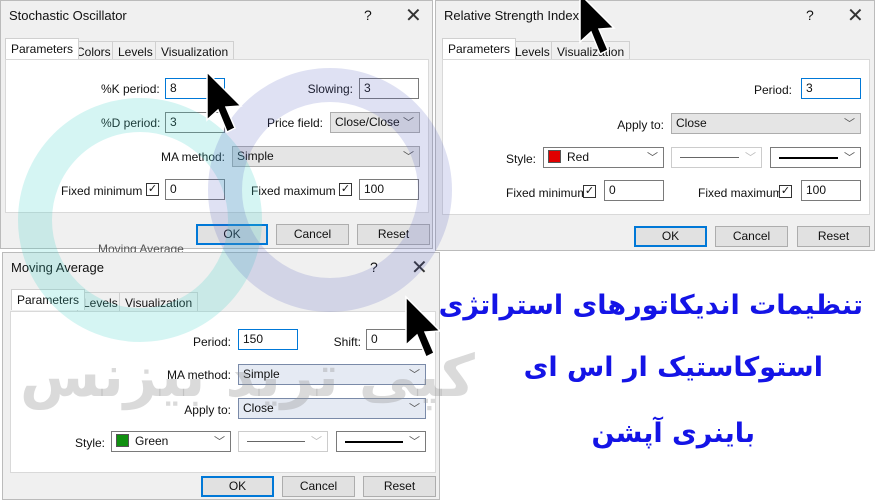 This screenshot has height=500, width=875. What do you see at coordinates (135, 50) in the screenshot?
I see `tab-levels: Levels` at bounding box center [135, 50].